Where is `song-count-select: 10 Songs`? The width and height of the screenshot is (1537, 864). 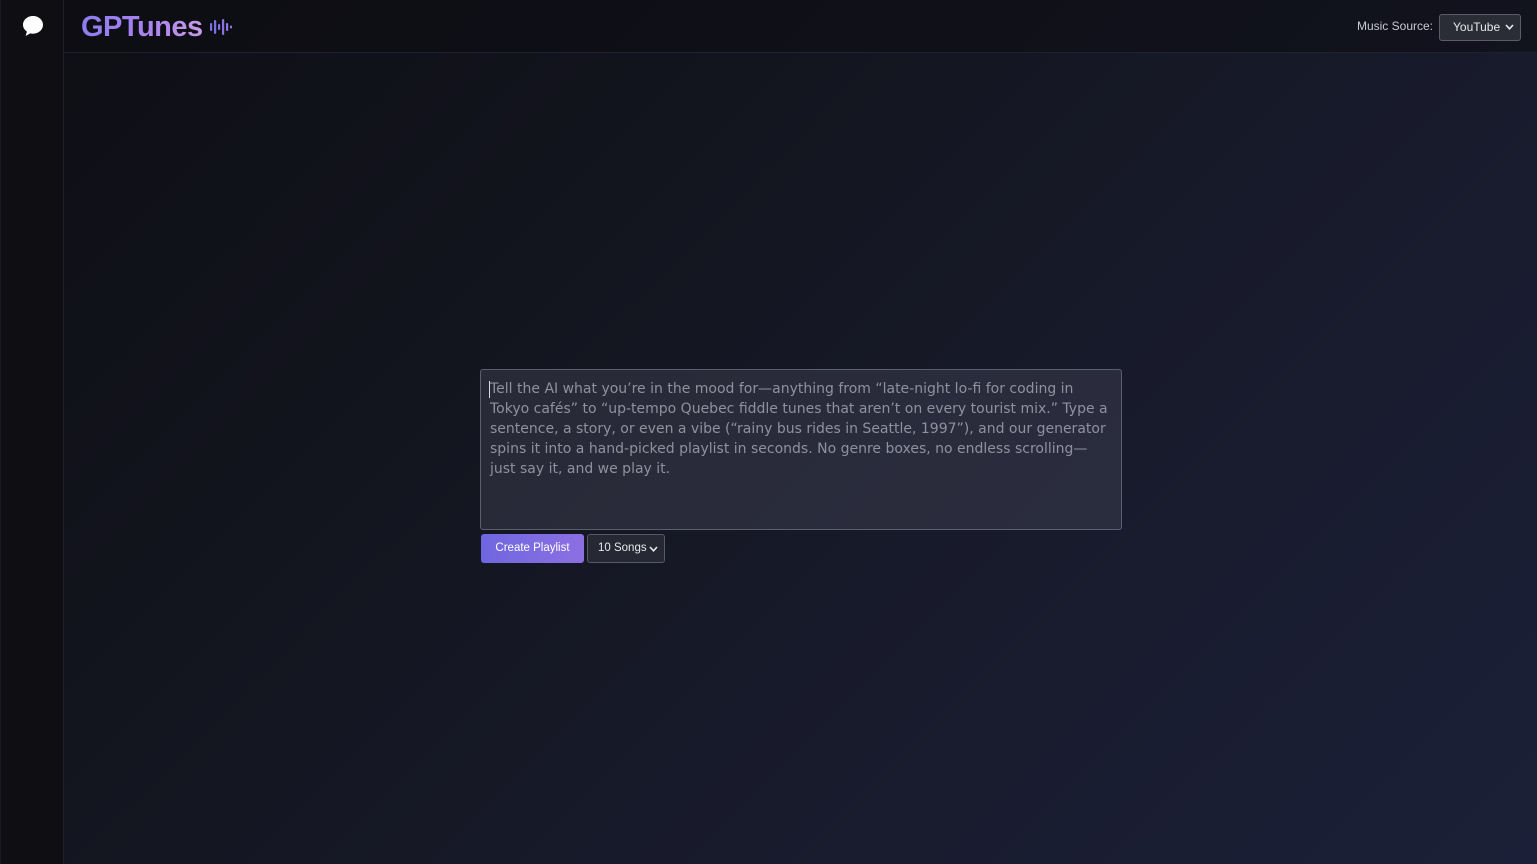
song-count-select: 10 Songs is located at coordinates (626, 548).